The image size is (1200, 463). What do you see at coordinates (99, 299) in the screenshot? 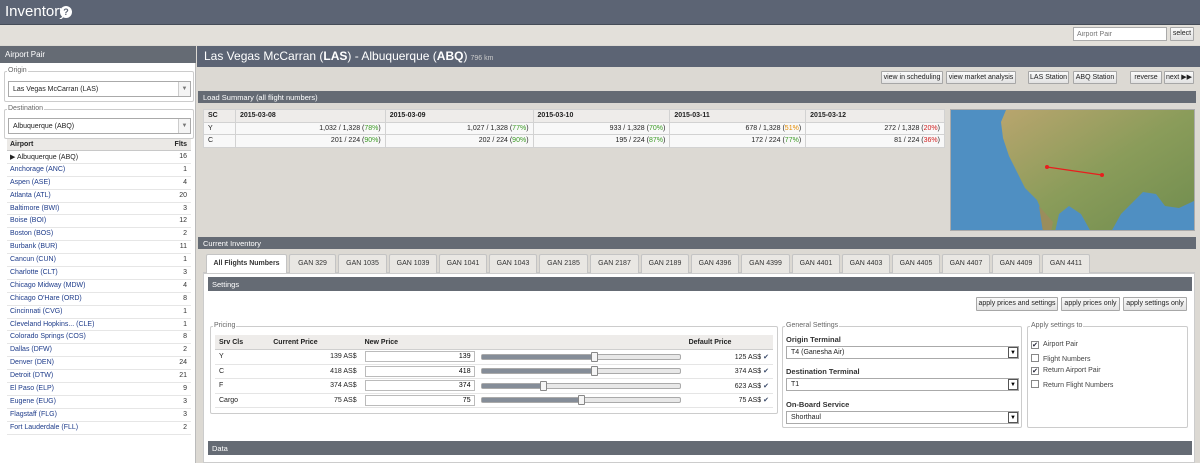
I see `airport-row: Chicago O'Hare (ORD) 8` at bounding box center [99, 299].